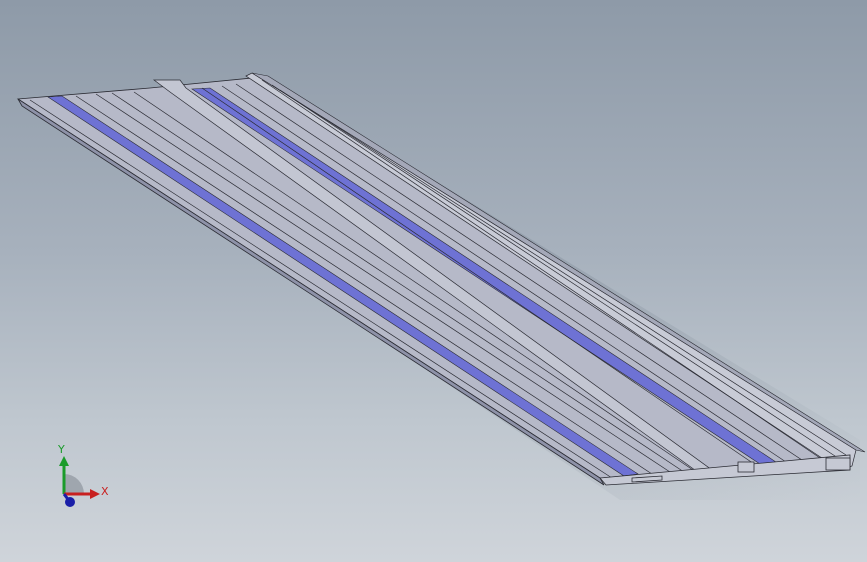  Describe the element at coordinates (105, 491) in the screenshot. I see `x-axis-label: X` at that location.